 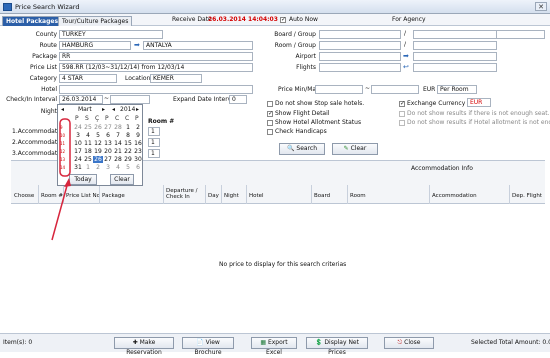 What do you see at coordinates (510, 342) in the screenshot?
I see `selected-total-amount: Selected Total Amount: 0.00` at bounding box center [510, 342].